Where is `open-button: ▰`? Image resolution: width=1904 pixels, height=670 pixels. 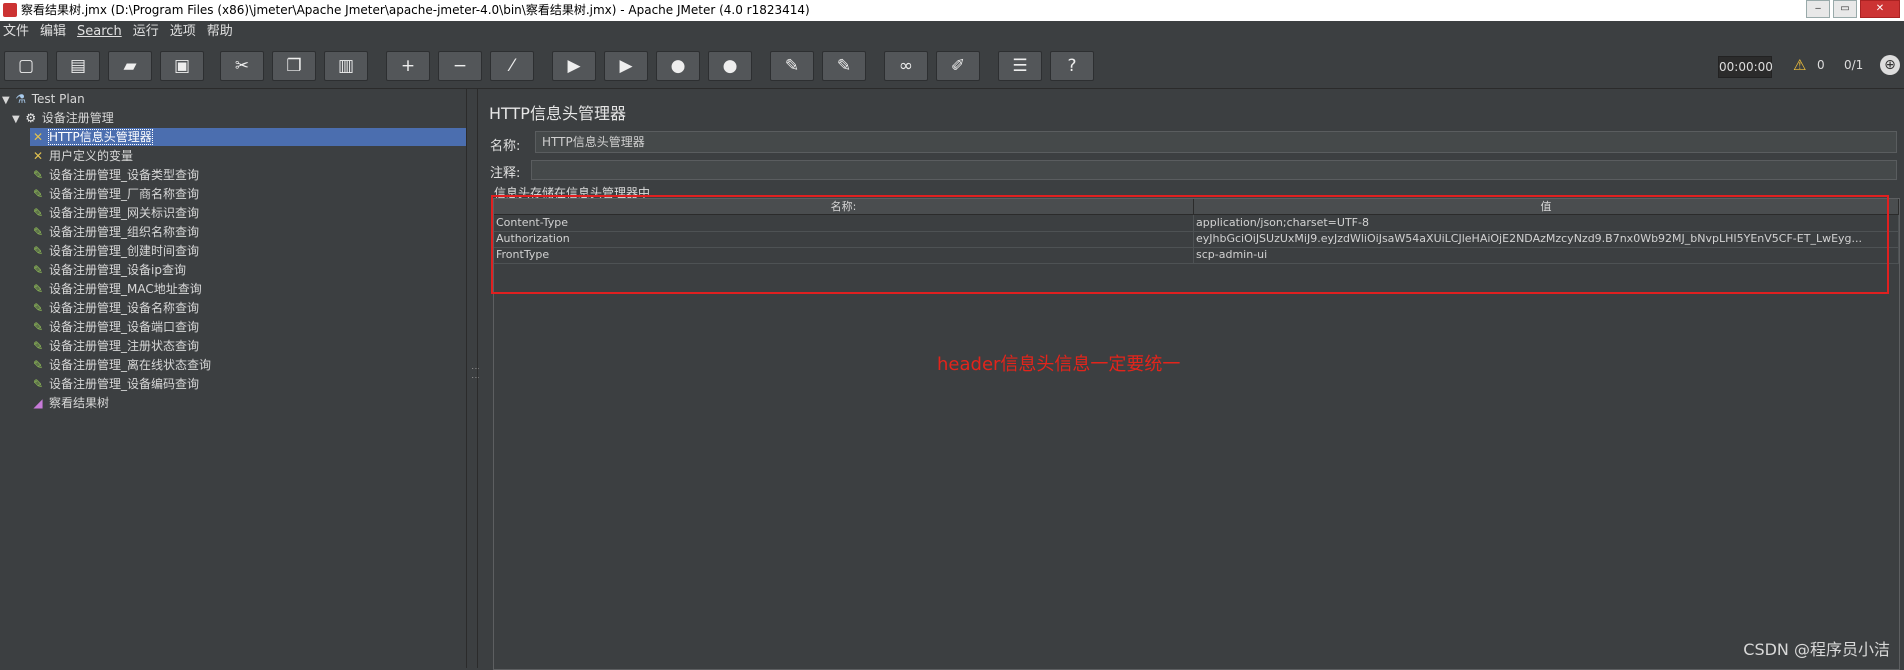 open-button: ▰ is located at coordinates (130, 66).